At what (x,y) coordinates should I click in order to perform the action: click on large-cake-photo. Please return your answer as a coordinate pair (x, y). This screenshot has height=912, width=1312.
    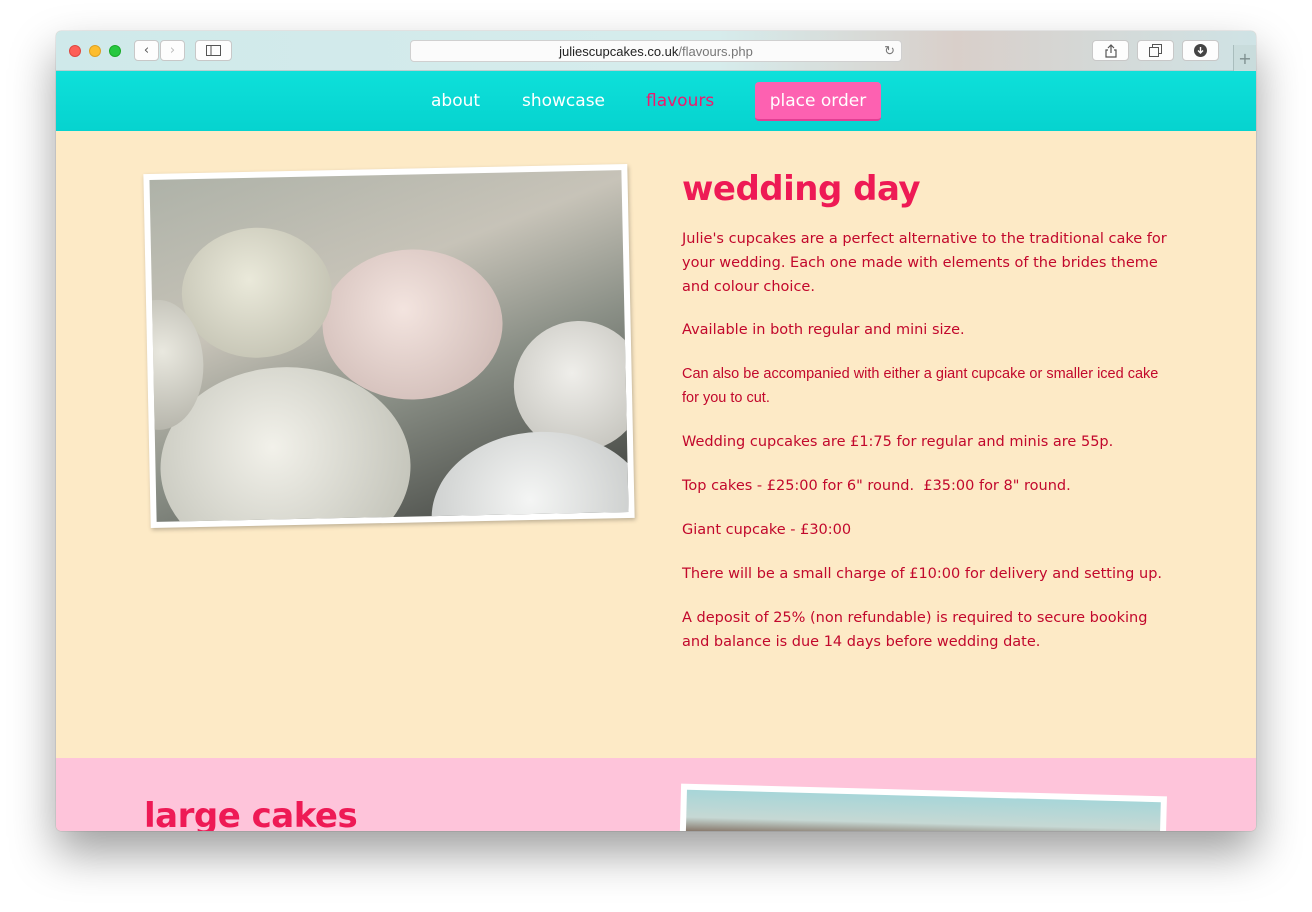
    Looking at the image, I should click on (923, 807).